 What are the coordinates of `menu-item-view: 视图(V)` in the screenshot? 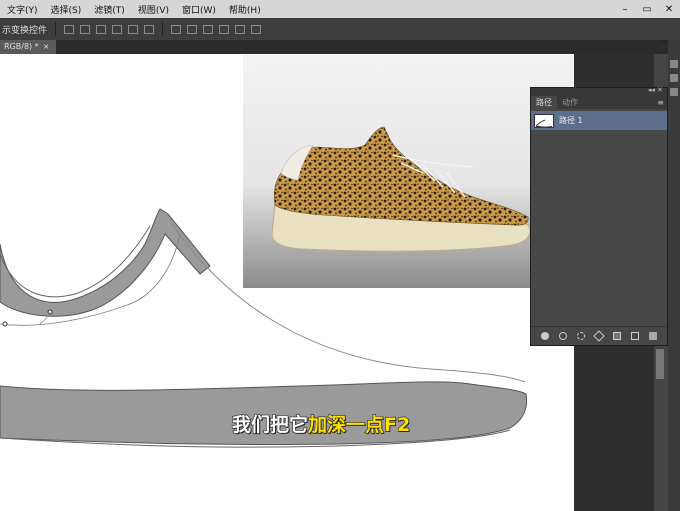 It's located at (153, 9).